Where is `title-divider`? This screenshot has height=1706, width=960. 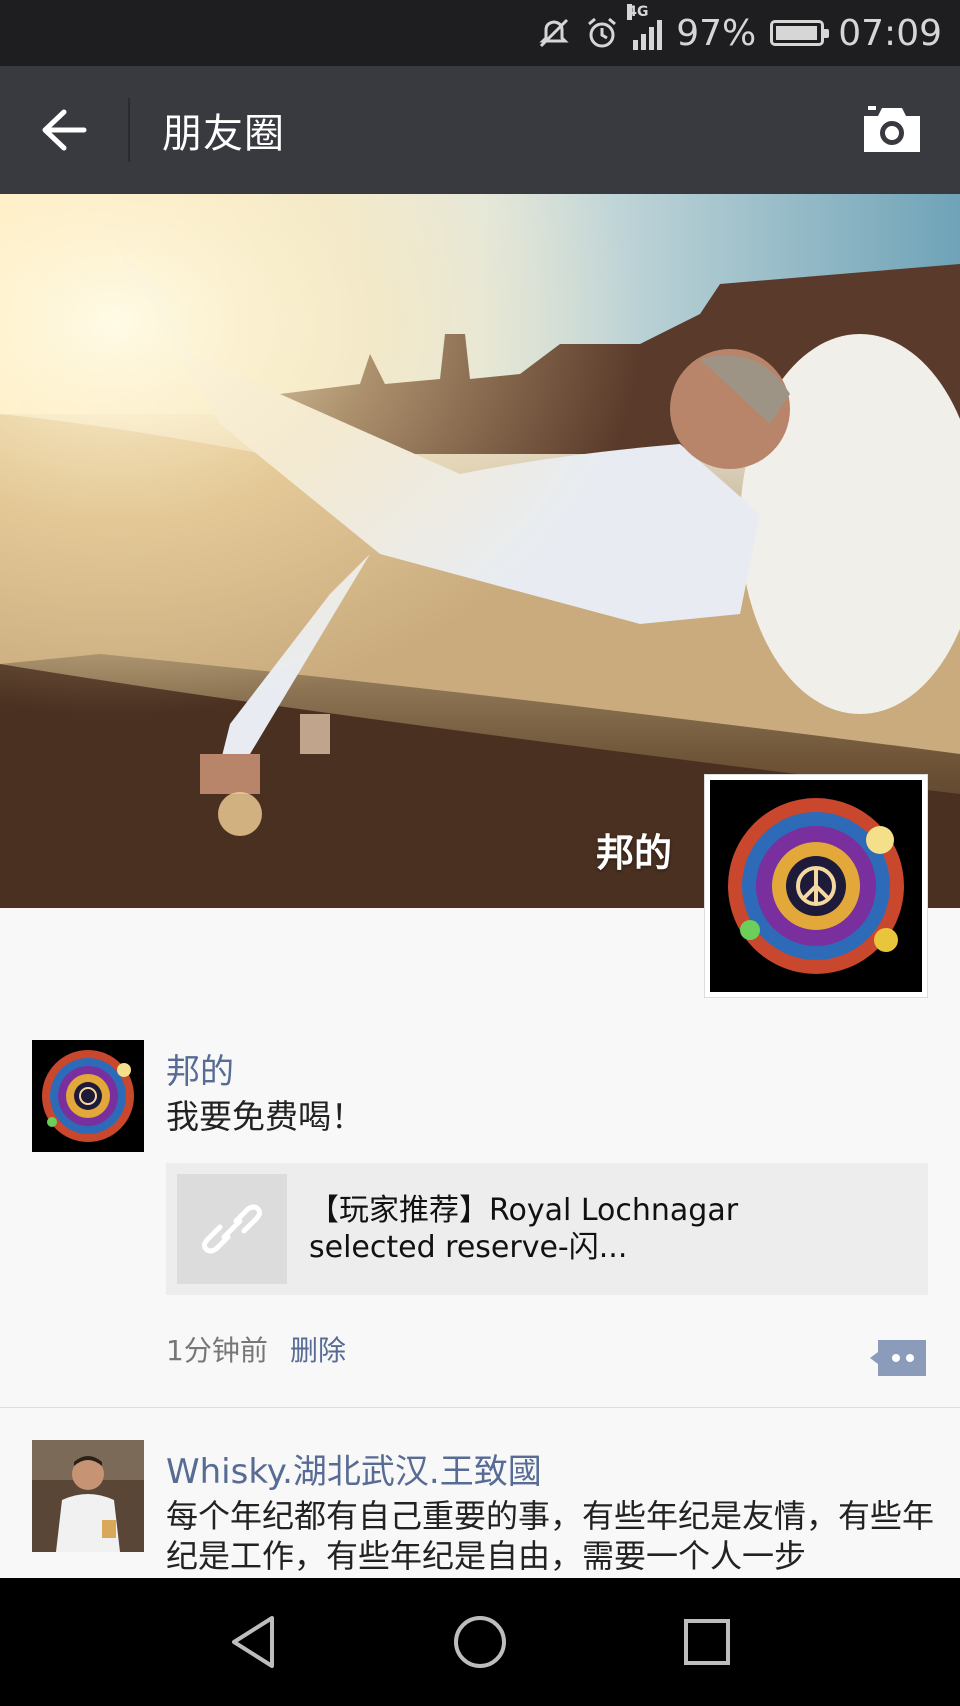
title-divider is located at coordinates (129, 130).